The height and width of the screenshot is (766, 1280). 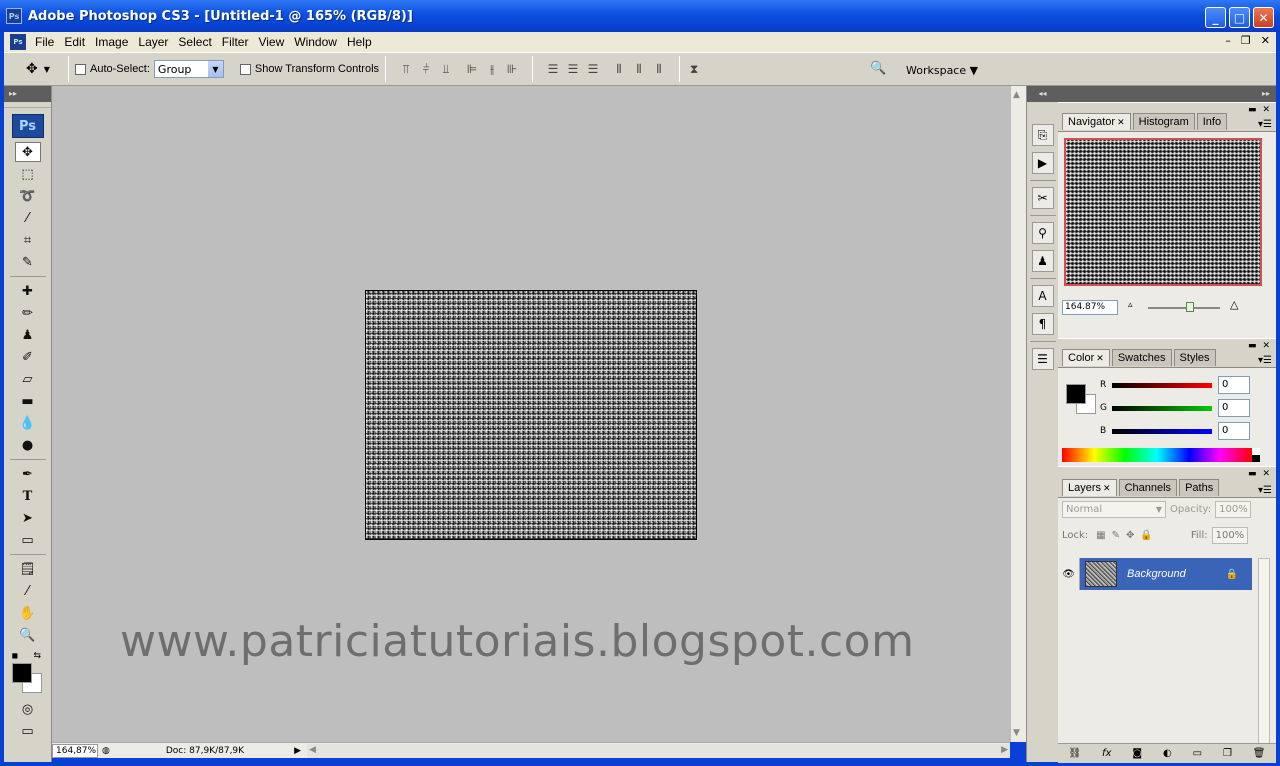 I want to click on photoshop-logo: Ps, so click(x=27, y=126).